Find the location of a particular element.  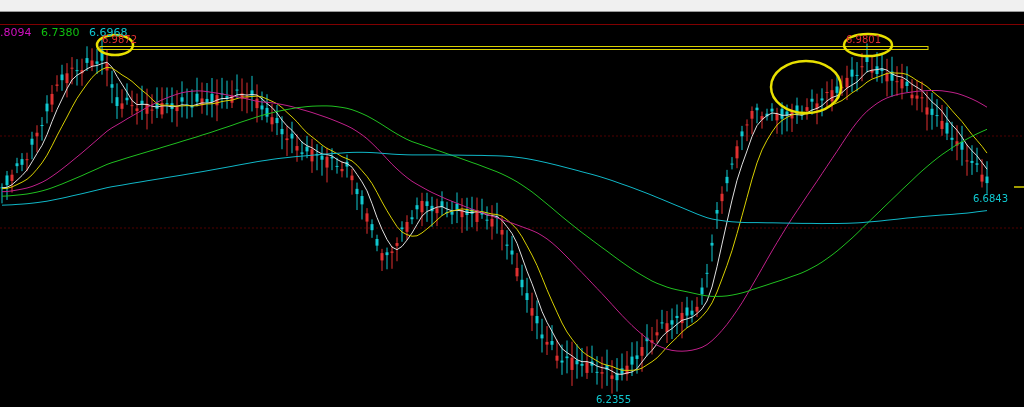

price-label: 6.6843 is located at coordinates (990, 199).